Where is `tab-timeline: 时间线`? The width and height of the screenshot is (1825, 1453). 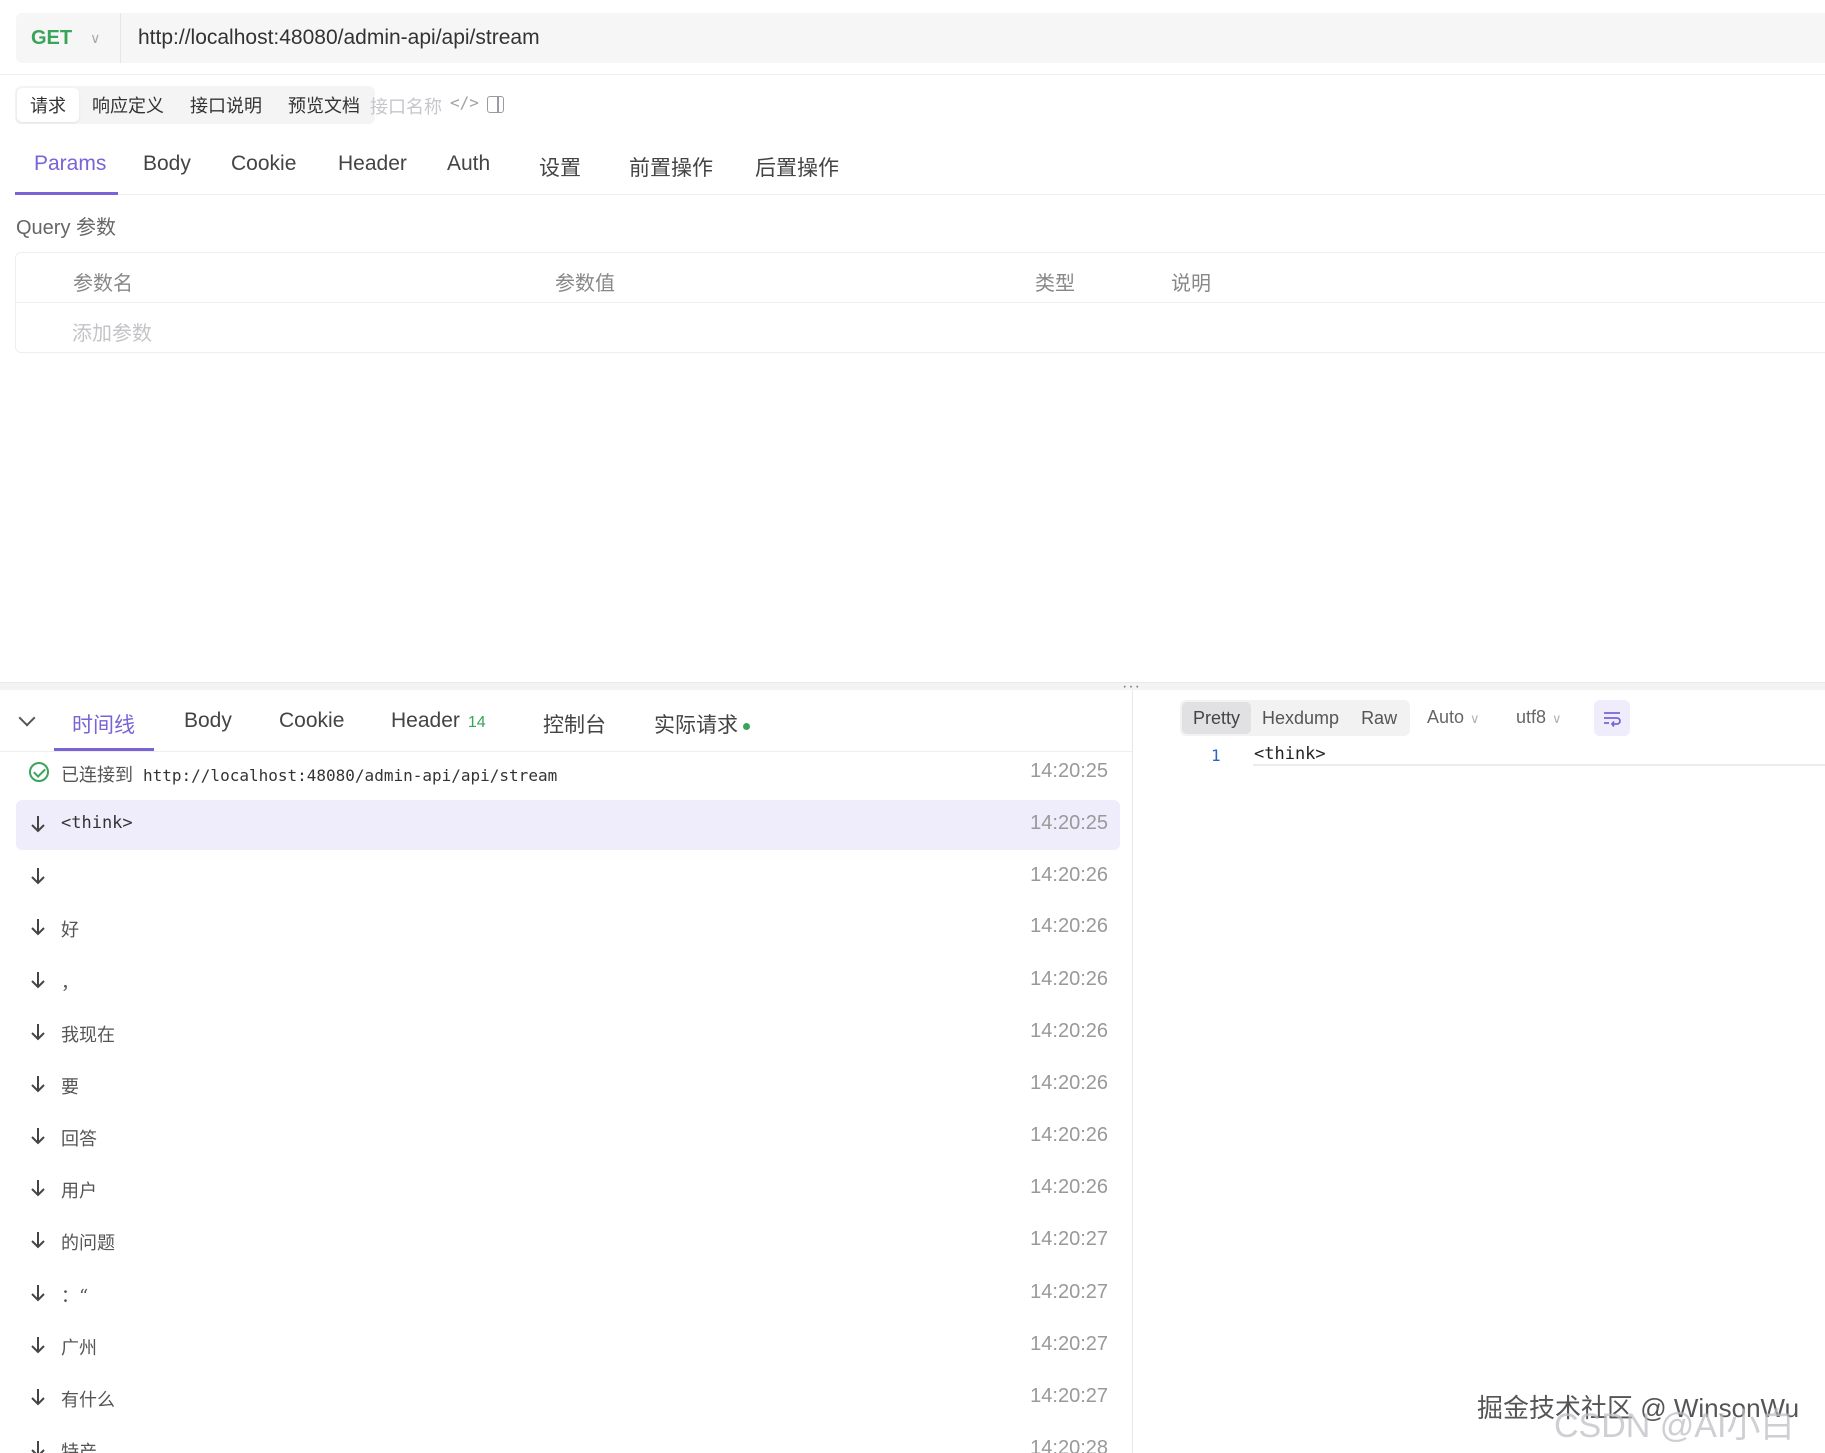 tab-timeline: 时间线 is located at coordinates (103, 724).